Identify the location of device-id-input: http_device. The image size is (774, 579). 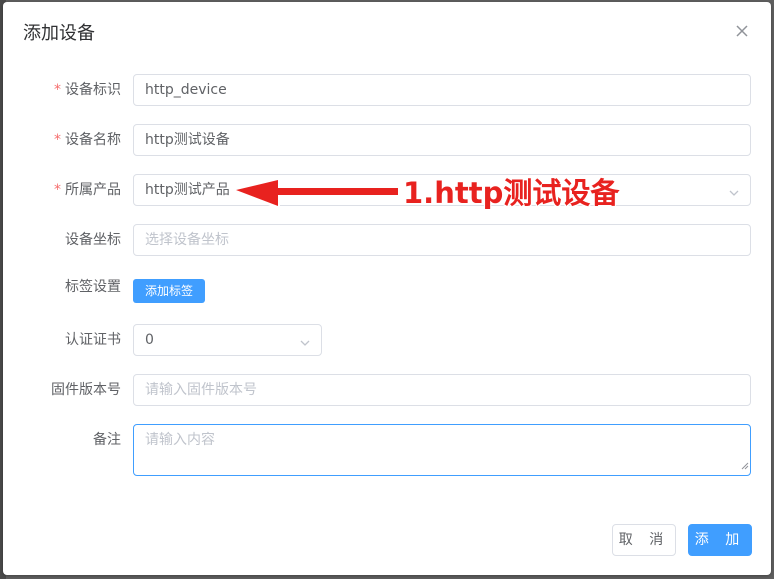
(442, 90).